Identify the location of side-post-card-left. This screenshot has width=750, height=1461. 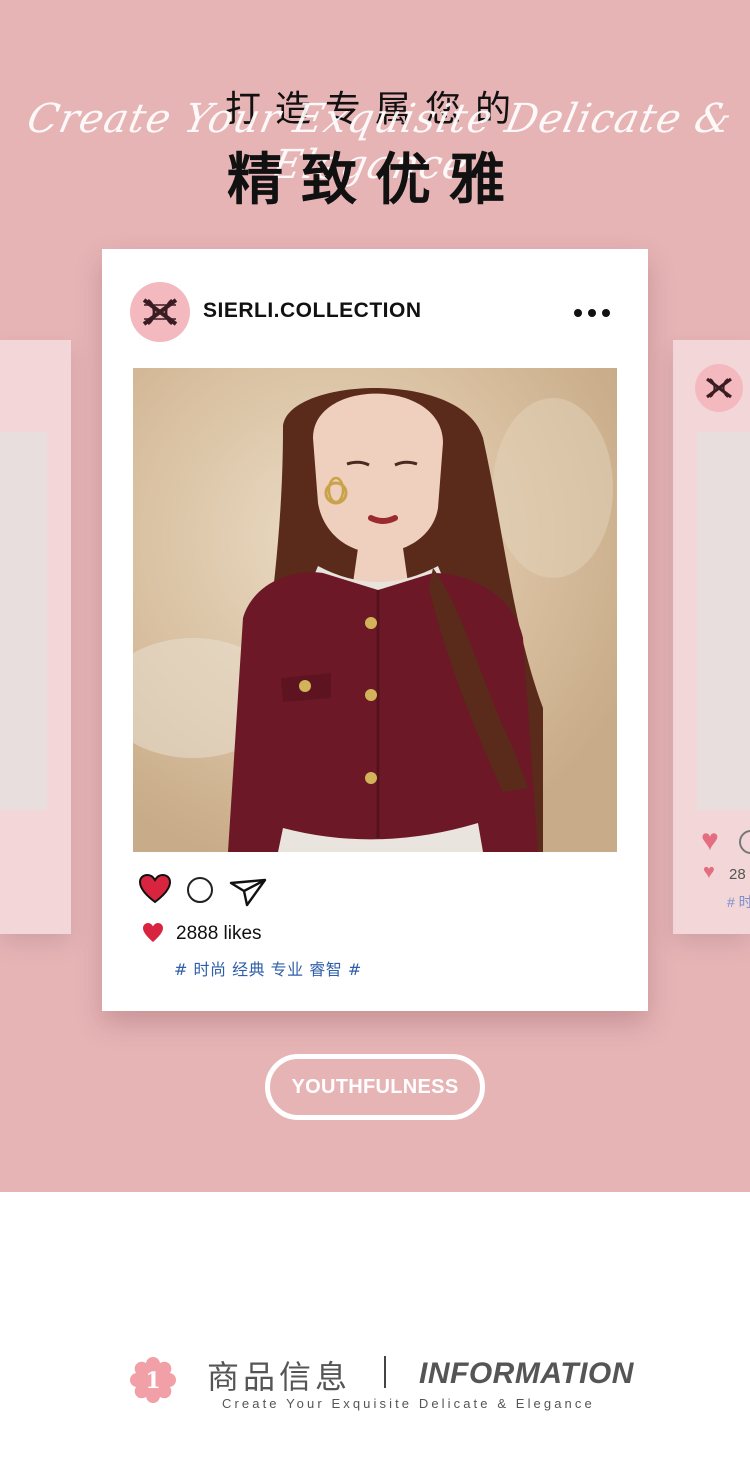
(35, 637).